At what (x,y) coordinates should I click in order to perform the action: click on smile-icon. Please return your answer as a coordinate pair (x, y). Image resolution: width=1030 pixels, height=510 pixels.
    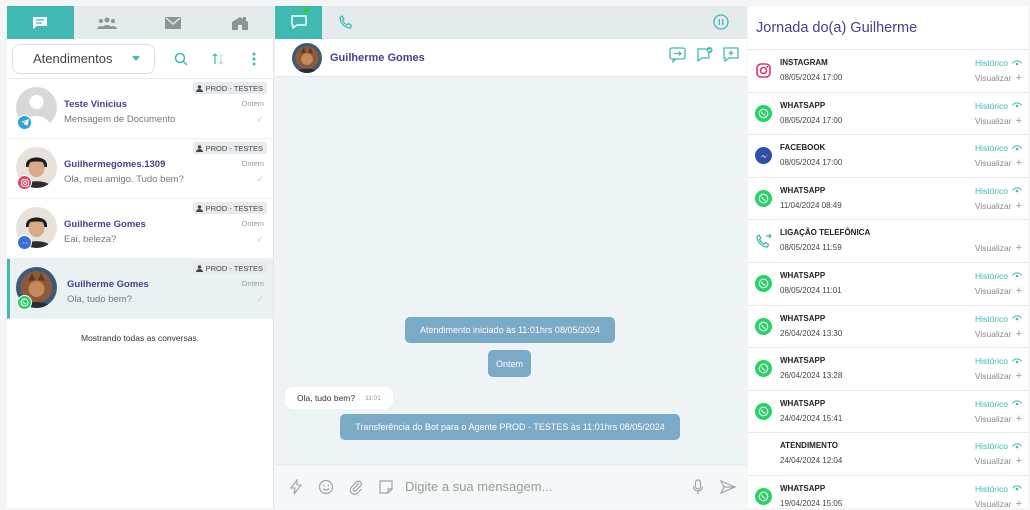
    Looking at the image, I should click on (326, 486).